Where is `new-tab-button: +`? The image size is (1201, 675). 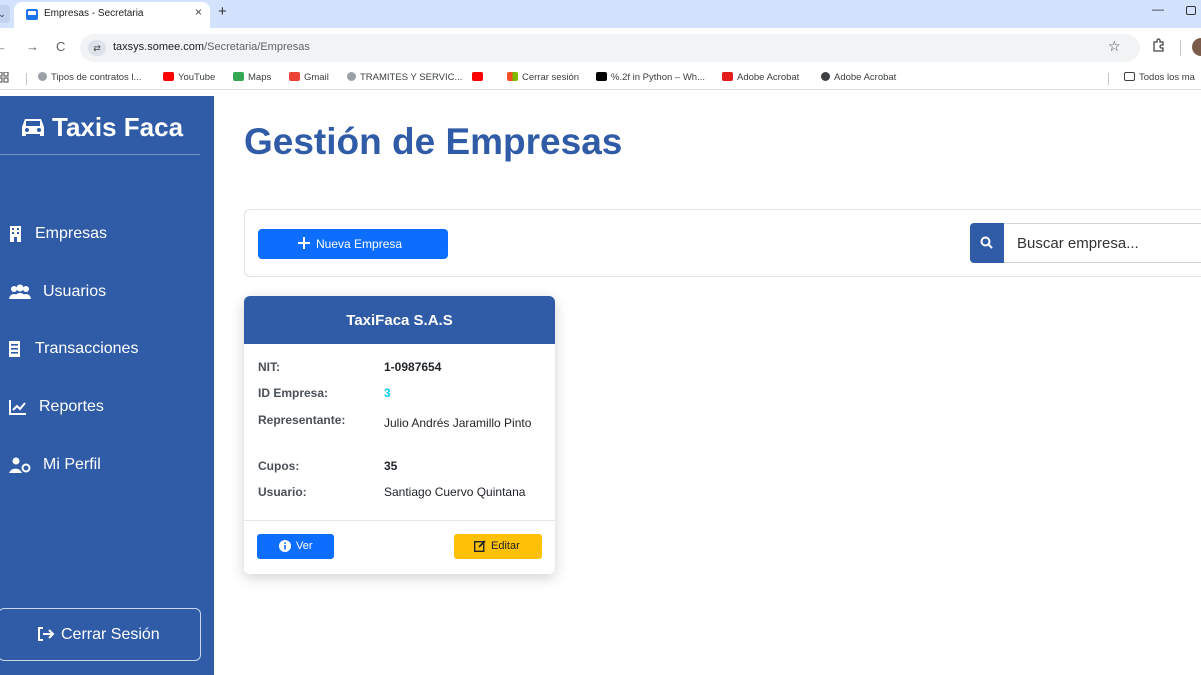 new-tab-button: + is located at coordinates (222, 11).